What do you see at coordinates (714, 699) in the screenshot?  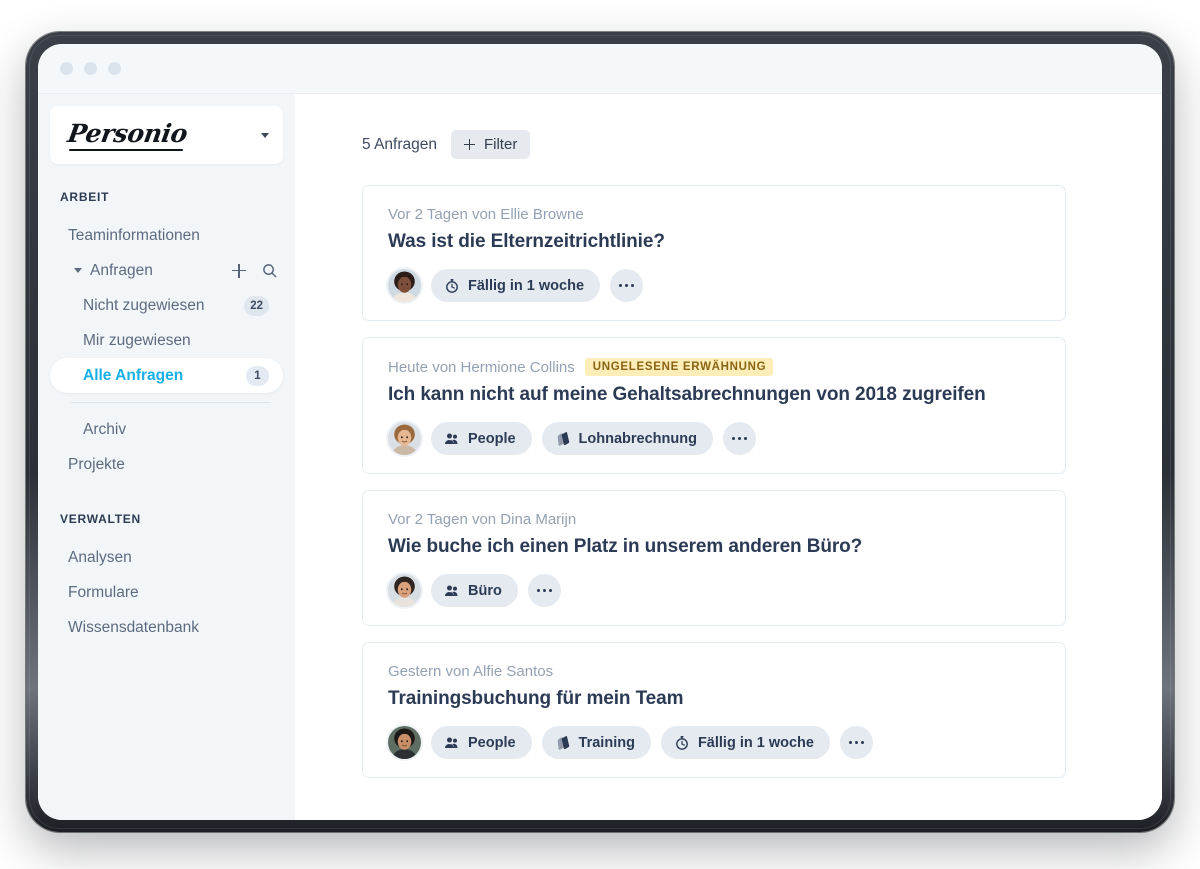 I see `request-title: Trainingsbuchung für mein Team` at bounding box center [714, 699].